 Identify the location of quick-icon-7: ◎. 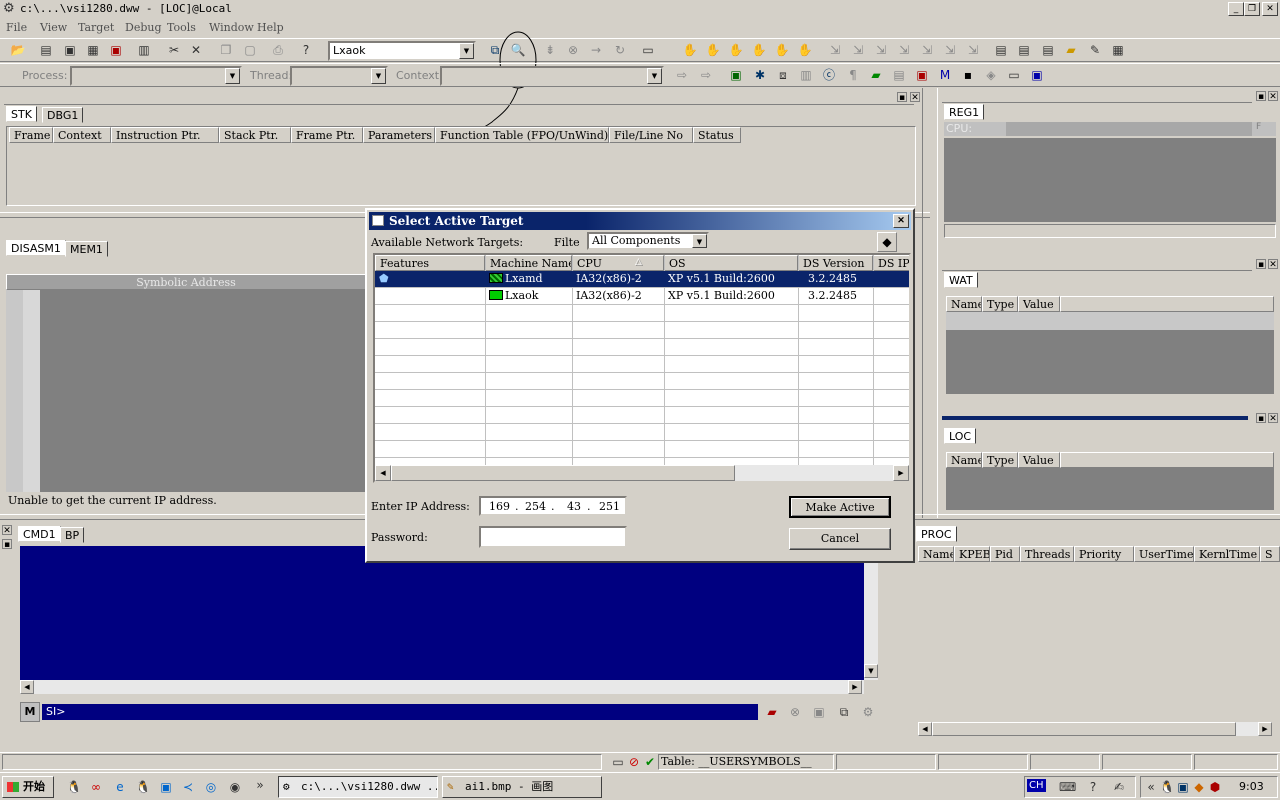
(211, 787).